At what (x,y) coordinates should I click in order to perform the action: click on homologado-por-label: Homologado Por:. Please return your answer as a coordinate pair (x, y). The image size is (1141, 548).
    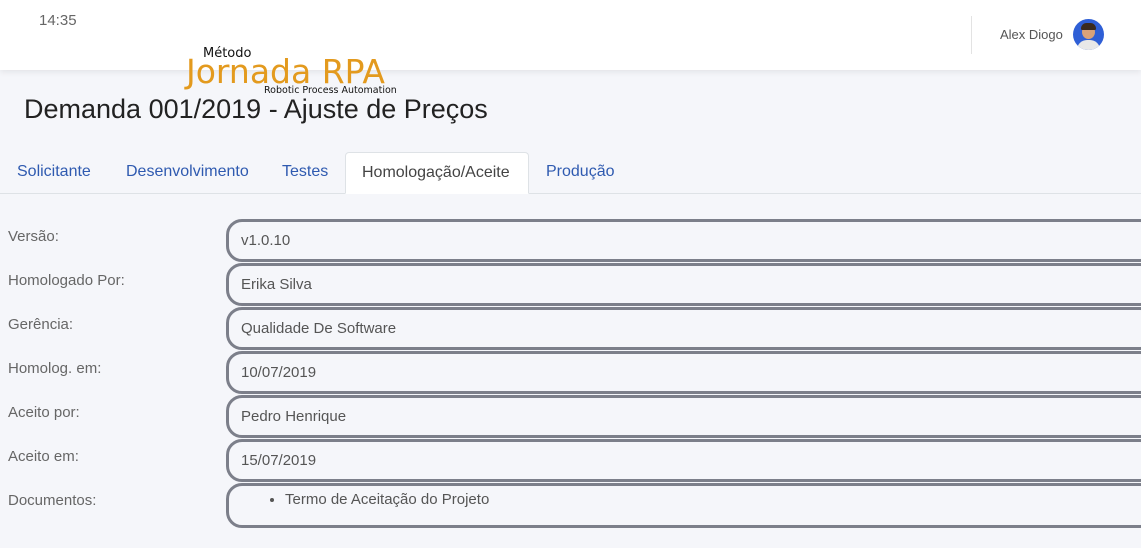
    Looking at the image, I should click on (66, 280).